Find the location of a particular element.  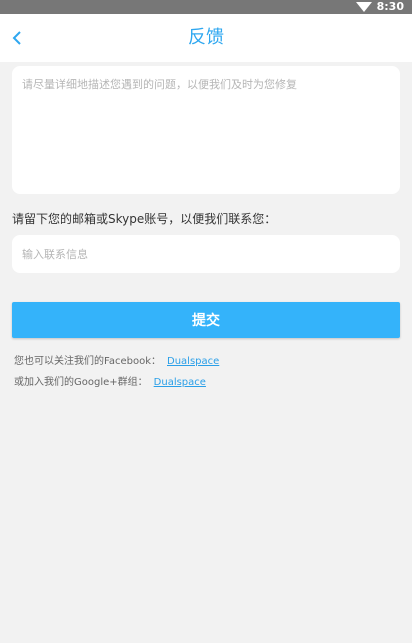

app-bar: 反馈 is located at coordinates (206, 38).